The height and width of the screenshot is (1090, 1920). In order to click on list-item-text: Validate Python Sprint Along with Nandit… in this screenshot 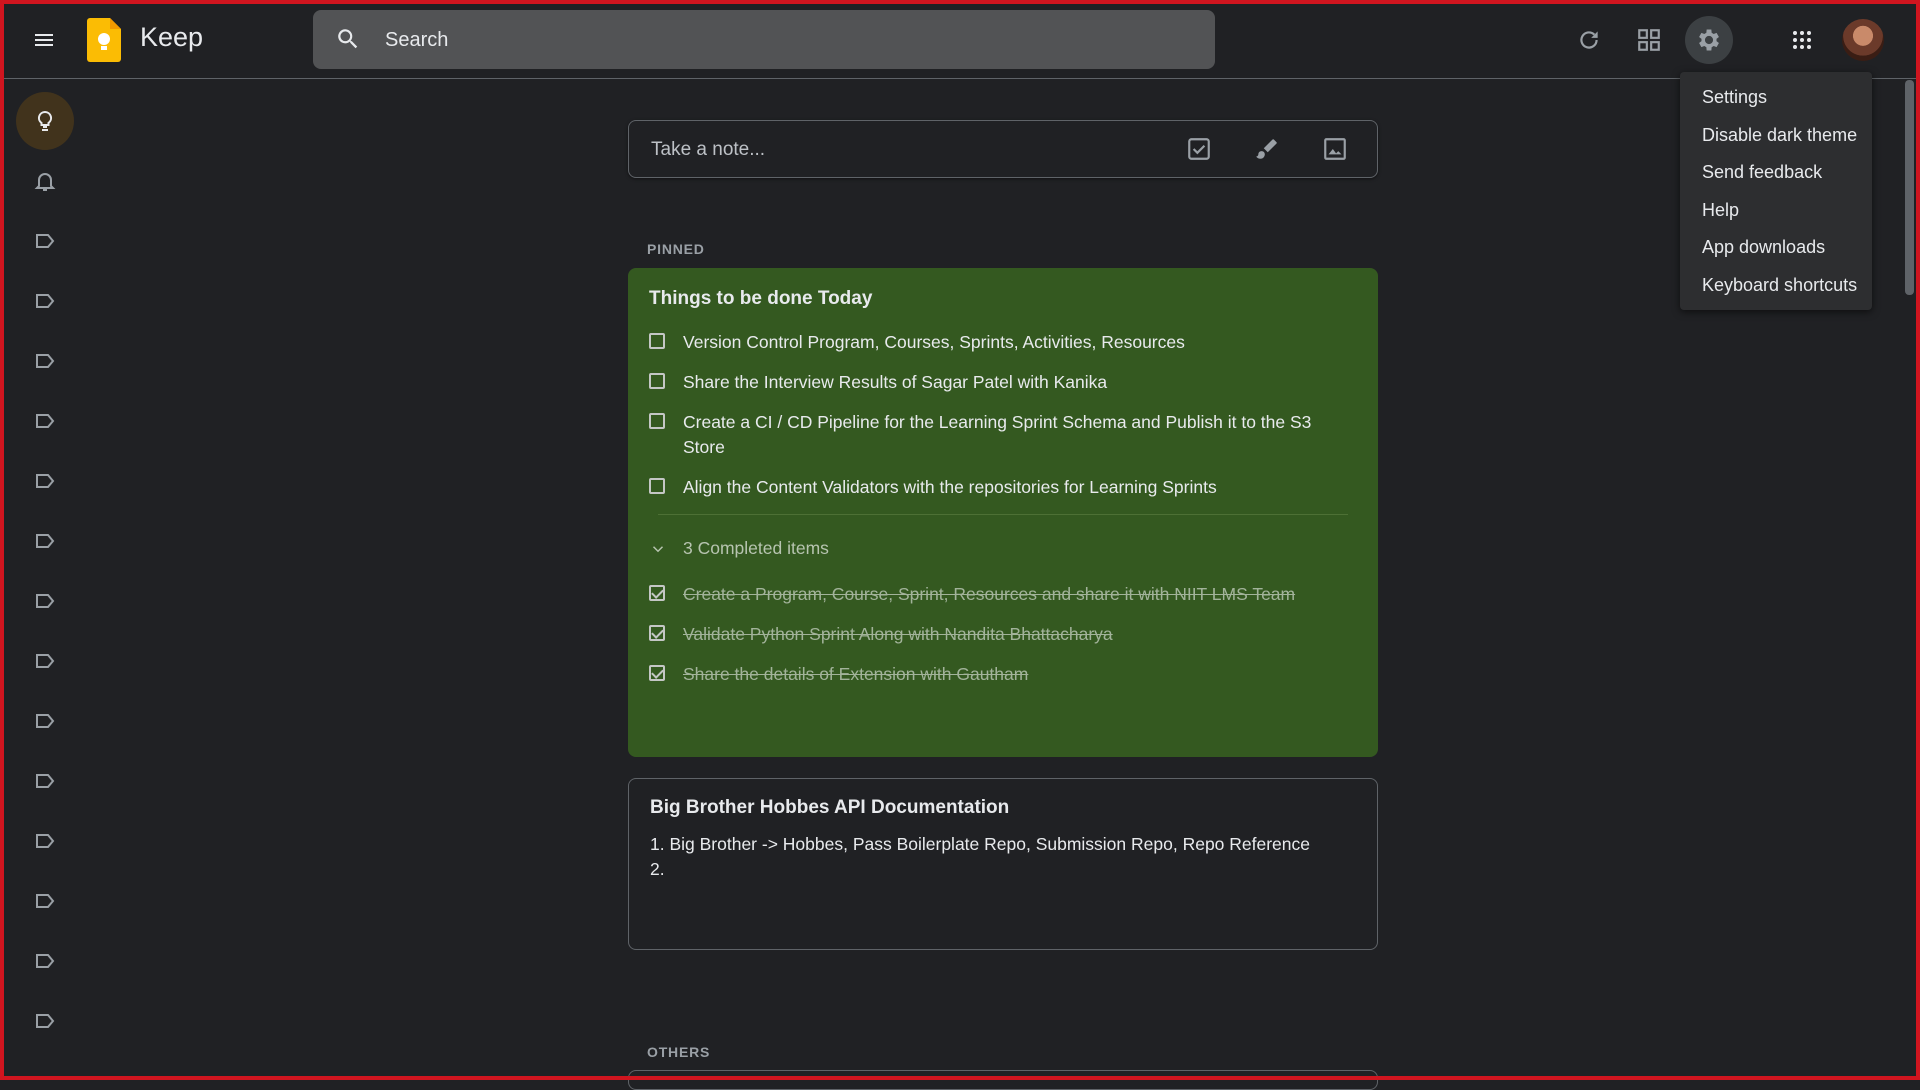, I will do `click(898, 634)`.